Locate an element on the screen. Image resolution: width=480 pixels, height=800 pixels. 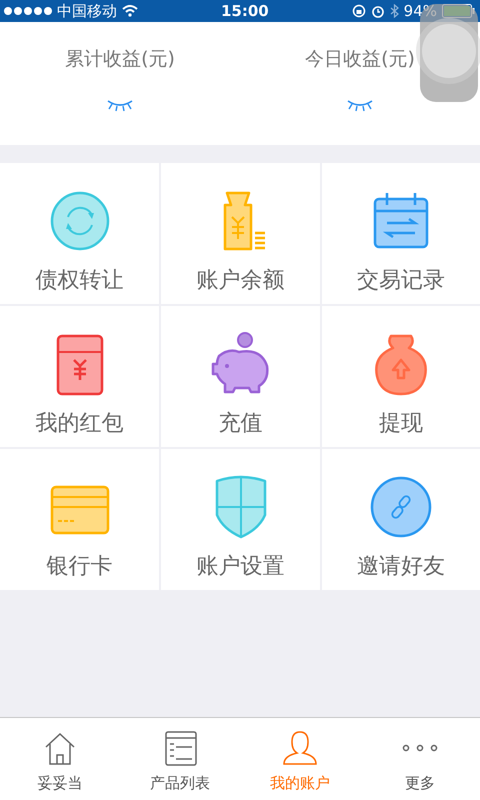
alarm-icon is located at coordinates (377, 11).